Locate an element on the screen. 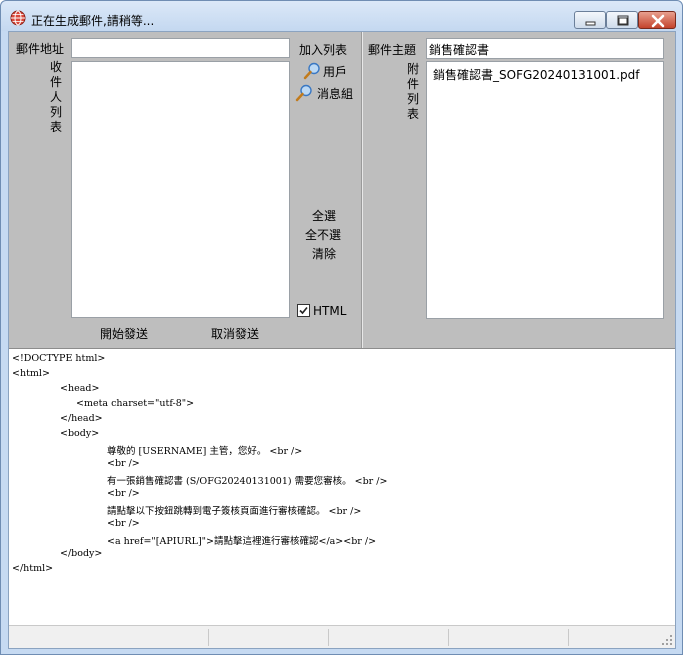 This screenshot has width=683, height=655. code-line: <head> is located at coordinates (80, 388).